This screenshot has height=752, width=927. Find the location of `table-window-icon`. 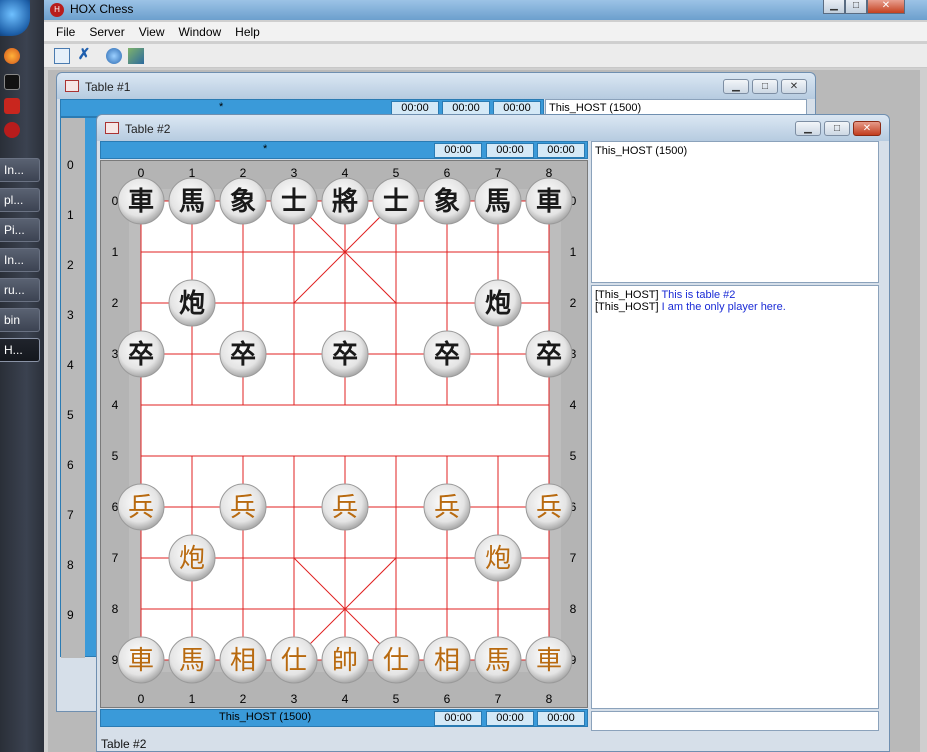

table-window-icon is located at coordinates (72, 86).